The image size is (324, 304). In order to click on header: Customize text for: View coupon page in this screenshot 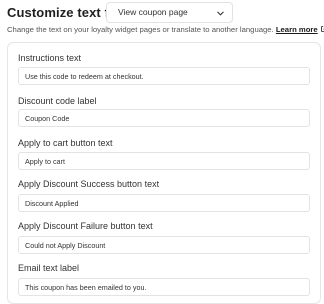, I will do `click(163, 13)`.